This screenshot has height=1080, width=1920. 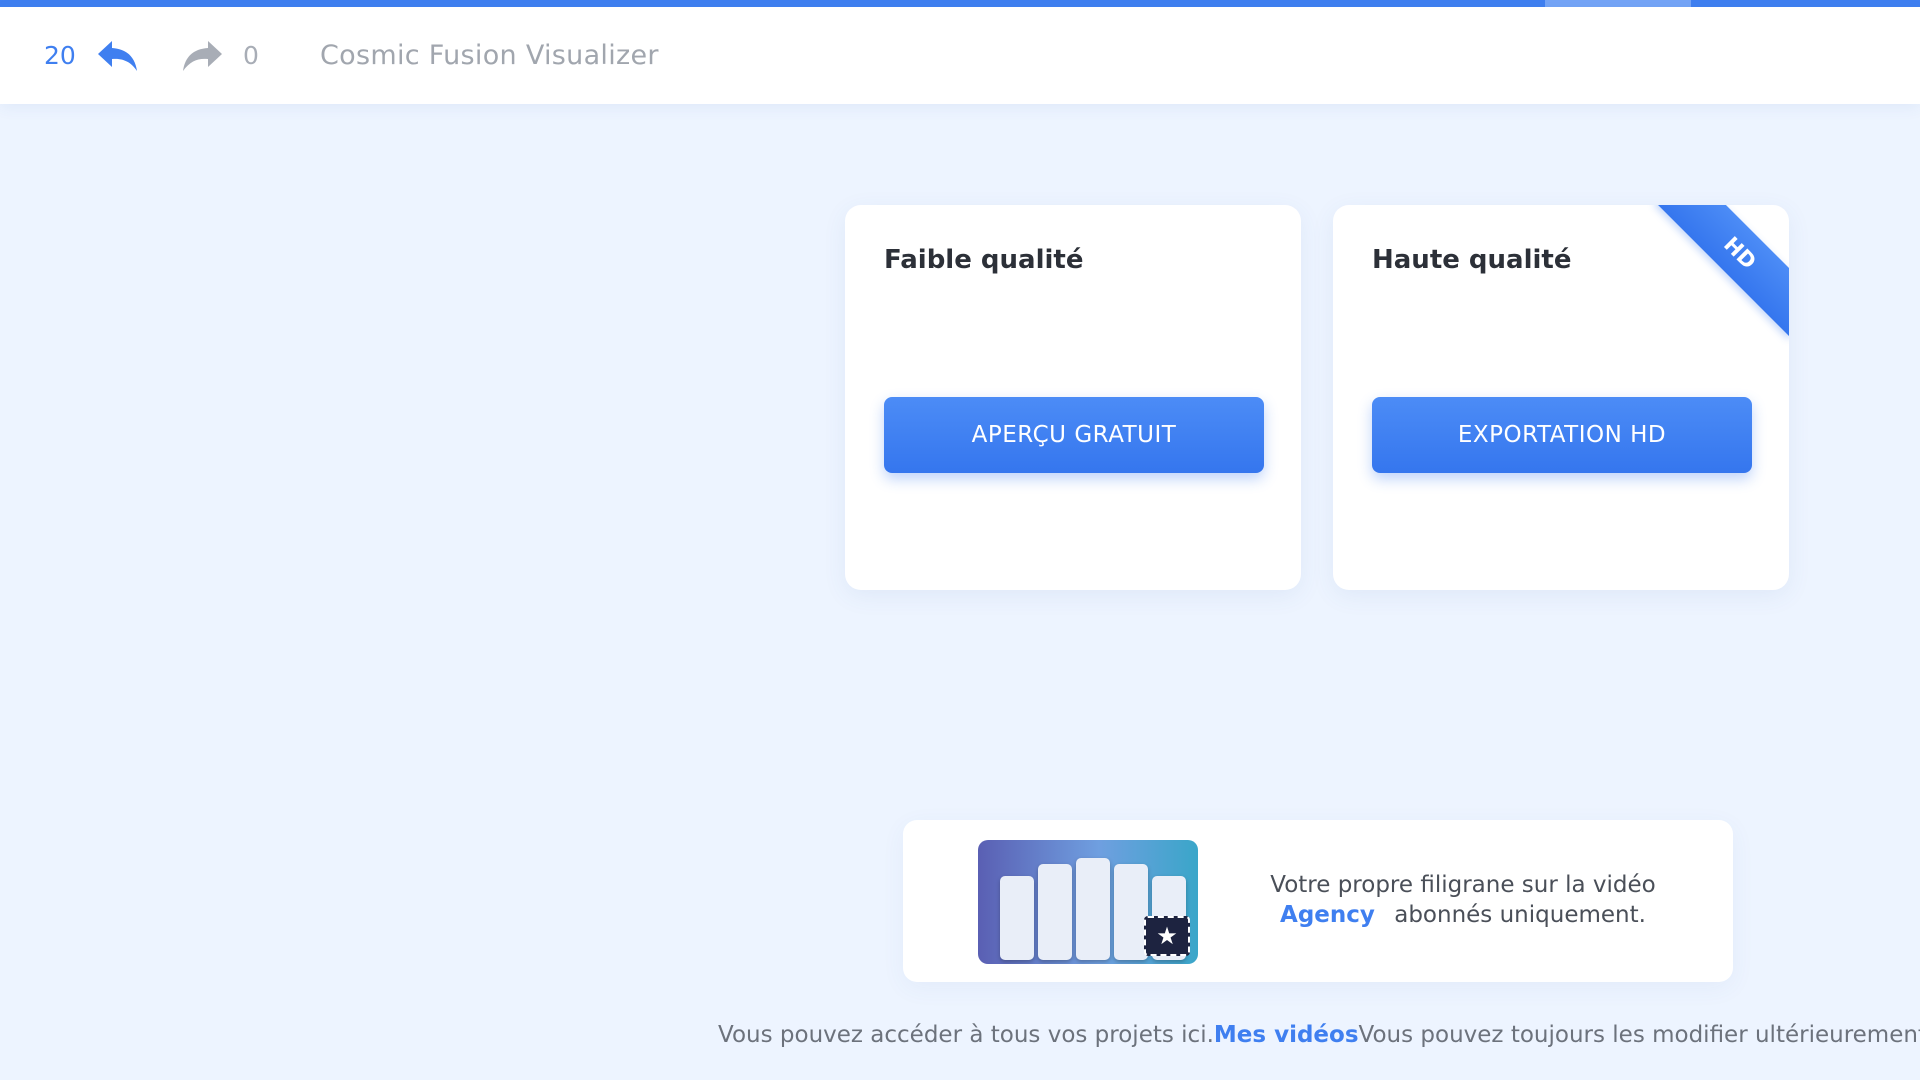 What do you see at coordinates (1520, 915) in the screenshot?
I see `promo-line-2-rest: abonnés uniquement.` at bounding box center [1520, 915].